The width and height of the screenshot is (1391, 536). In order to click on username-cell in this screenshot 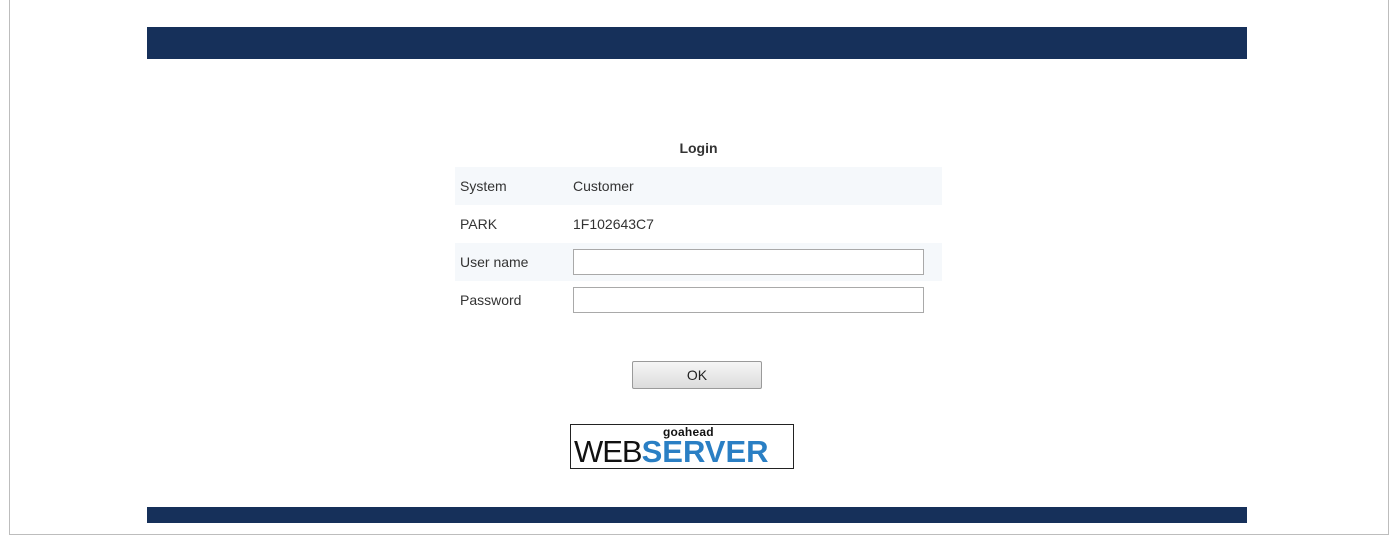, I will do `click(757, 262)`.